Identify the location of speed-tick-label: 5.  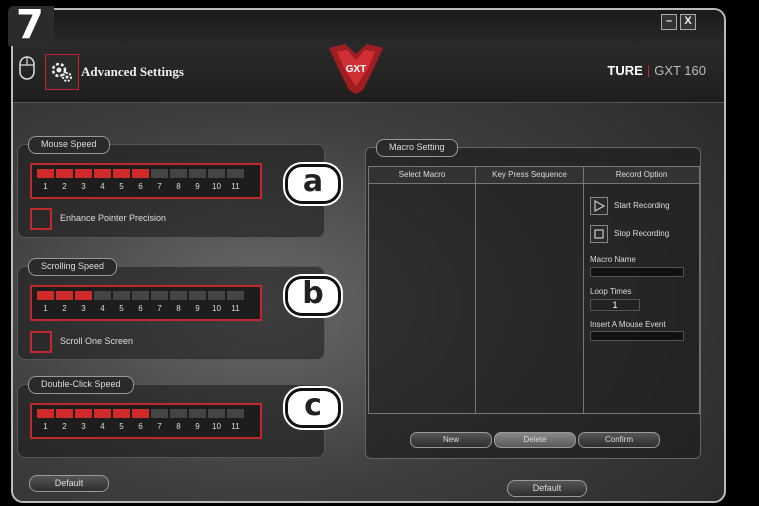
(121, 426).